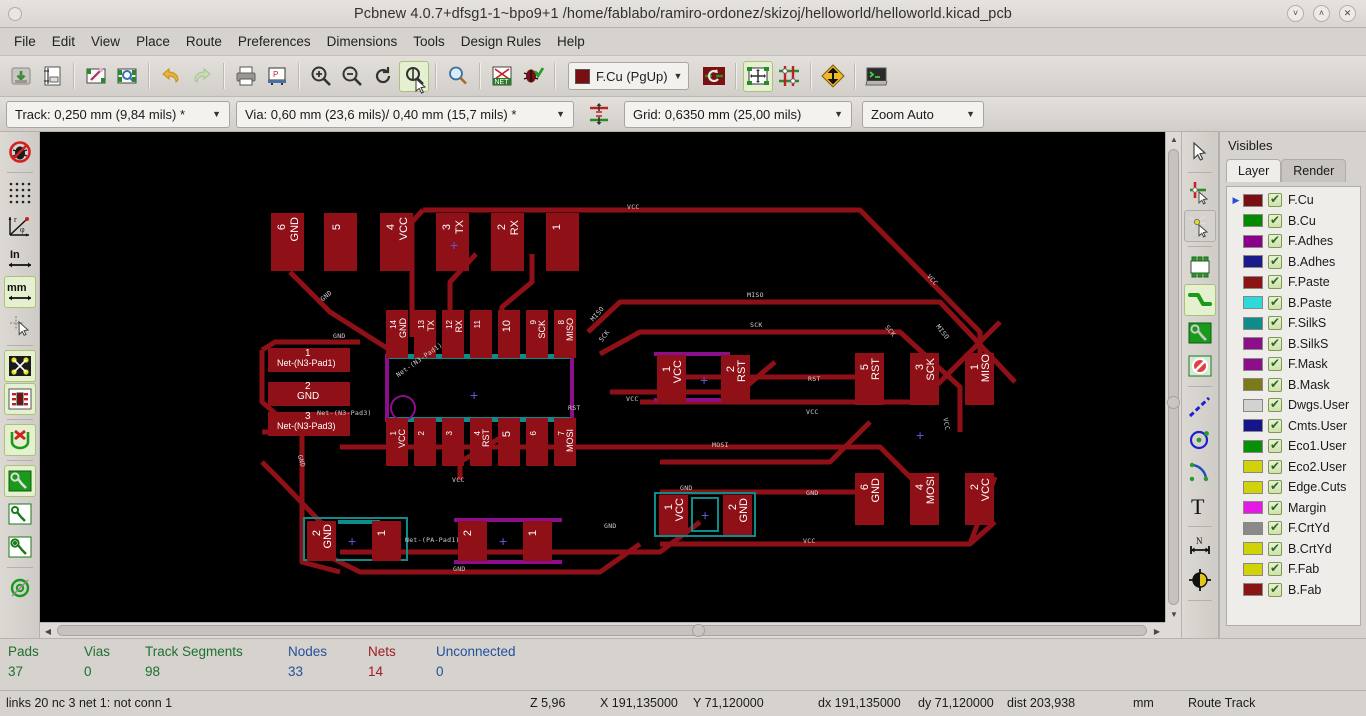 This screenshot has width=1366, height=716. I want to click on tab-render: Render, so click(1314, 170).